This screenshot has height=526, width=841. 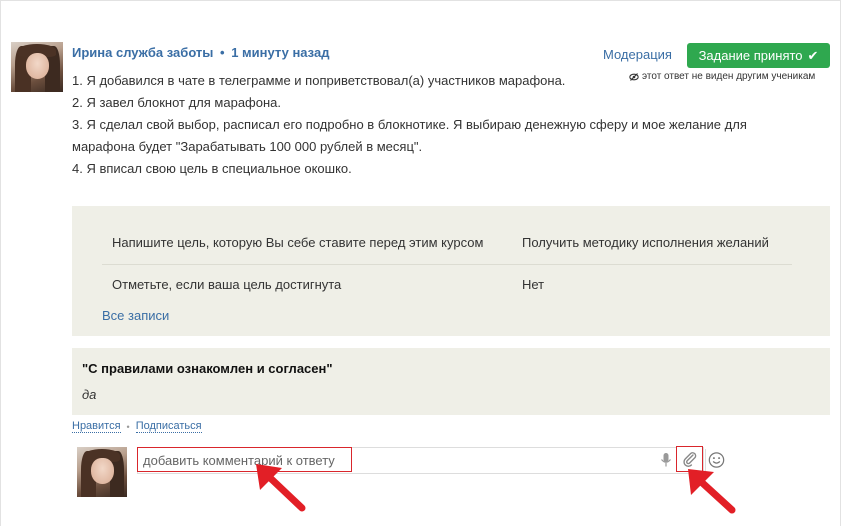 What do you see at coordinates (637, 54) in the screenshot?
I see `moderation-link: Модерация` at bounding box center [637, 54].